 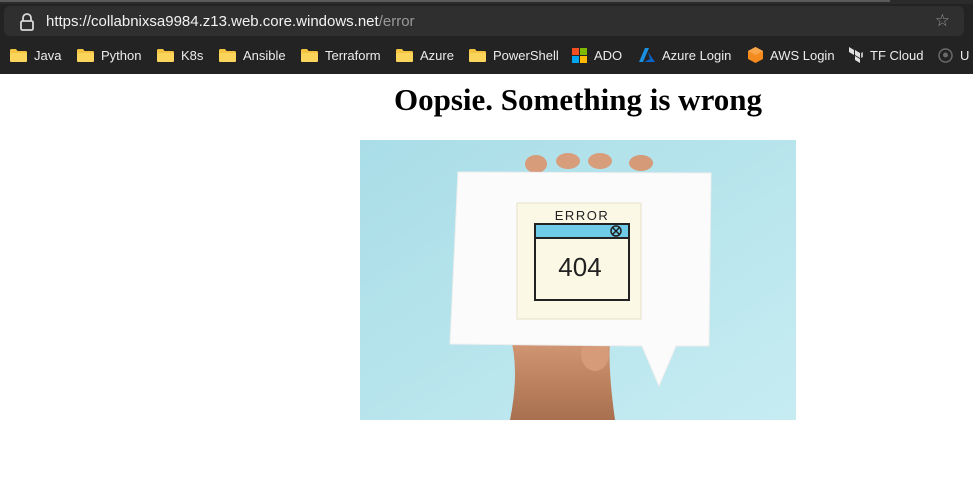 What do you see at coordinates (582, 215) in the screenshot?
I see `error-note-title: ERROR` at bounding box center [582, 215].